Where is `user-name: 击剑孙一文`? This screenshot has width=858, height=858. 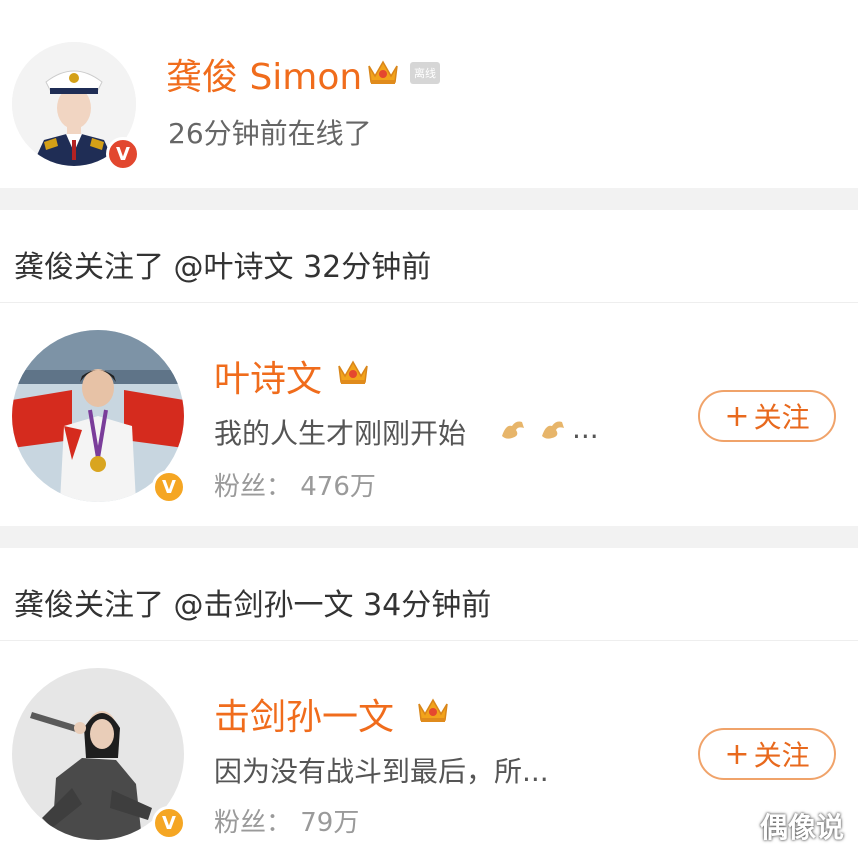
user-name: 击剑孙一文 is located at coordinates (304, 714).